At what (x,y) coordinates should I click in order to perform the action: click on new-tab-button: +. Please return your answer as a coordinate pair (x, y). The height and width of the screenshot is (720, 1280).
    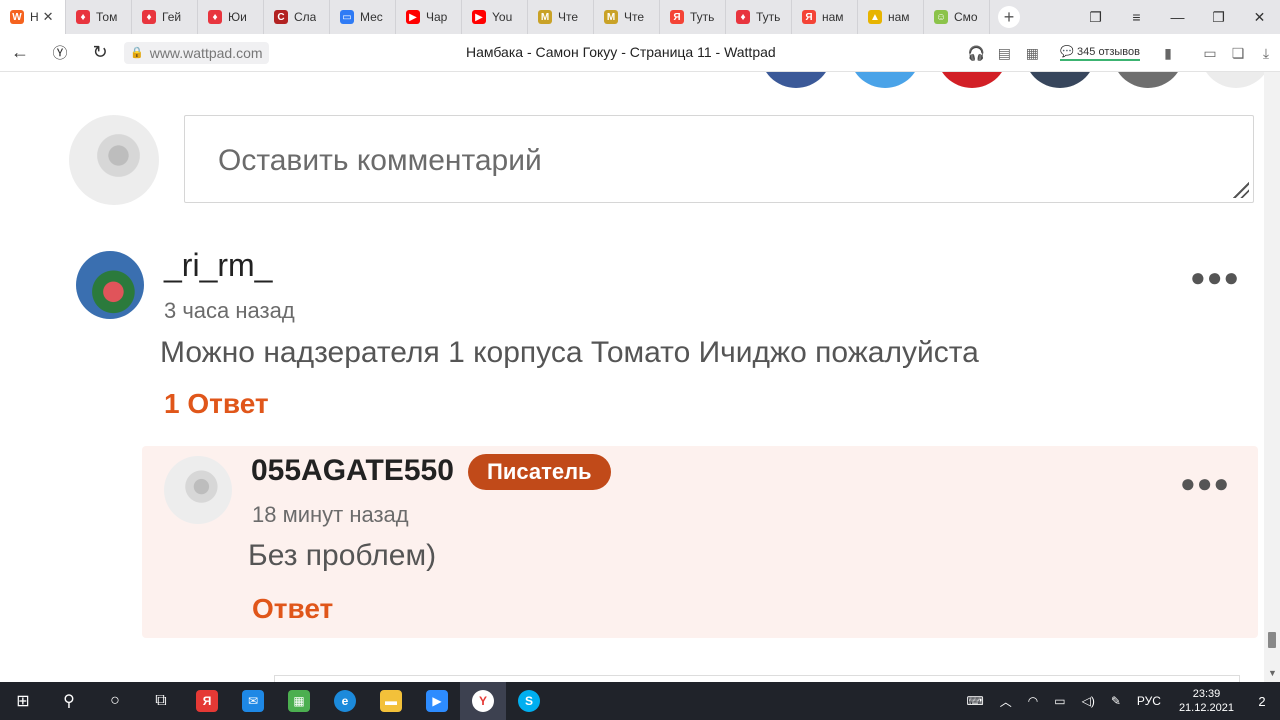
    Looking at the image, I should click on (1009, 17).